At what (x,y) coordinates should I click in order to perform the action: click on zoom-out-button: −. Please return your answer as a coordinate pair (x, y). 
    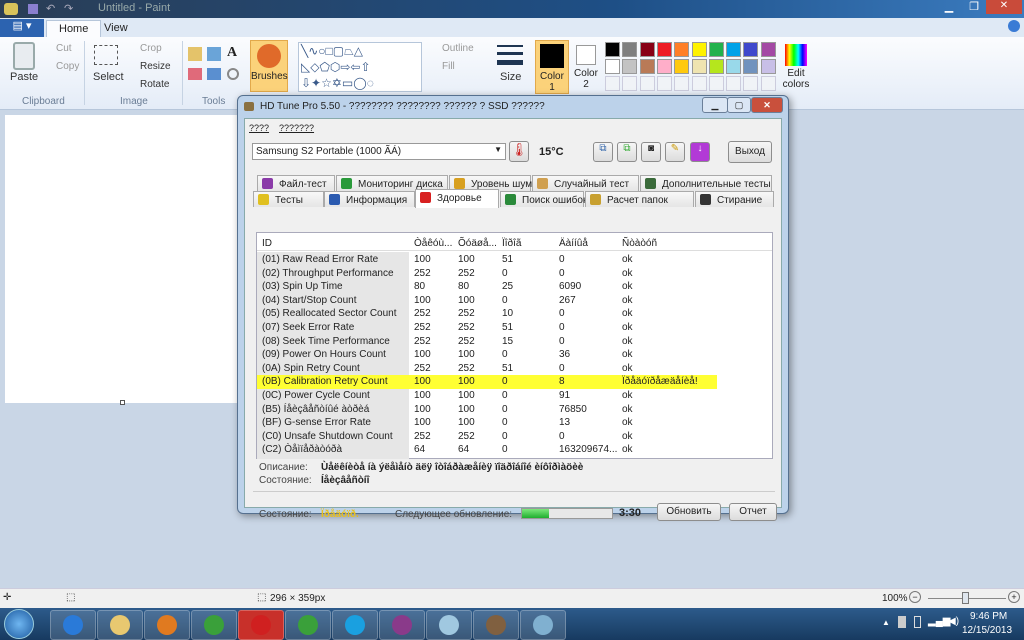
    Looking at the image, I should click on (915, 597).